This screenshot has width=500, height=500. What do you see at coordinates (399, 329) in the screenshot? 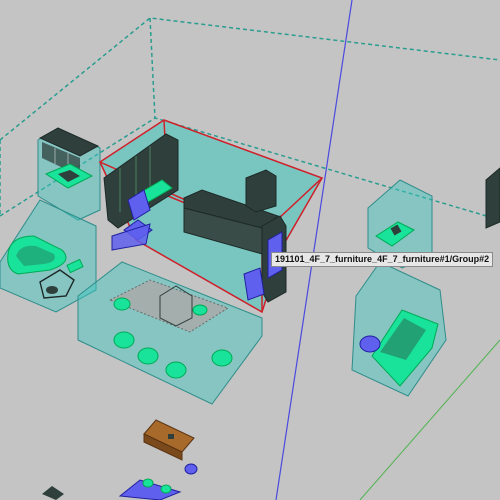
I see `right-living-volume` at bounding box center [399, 329].